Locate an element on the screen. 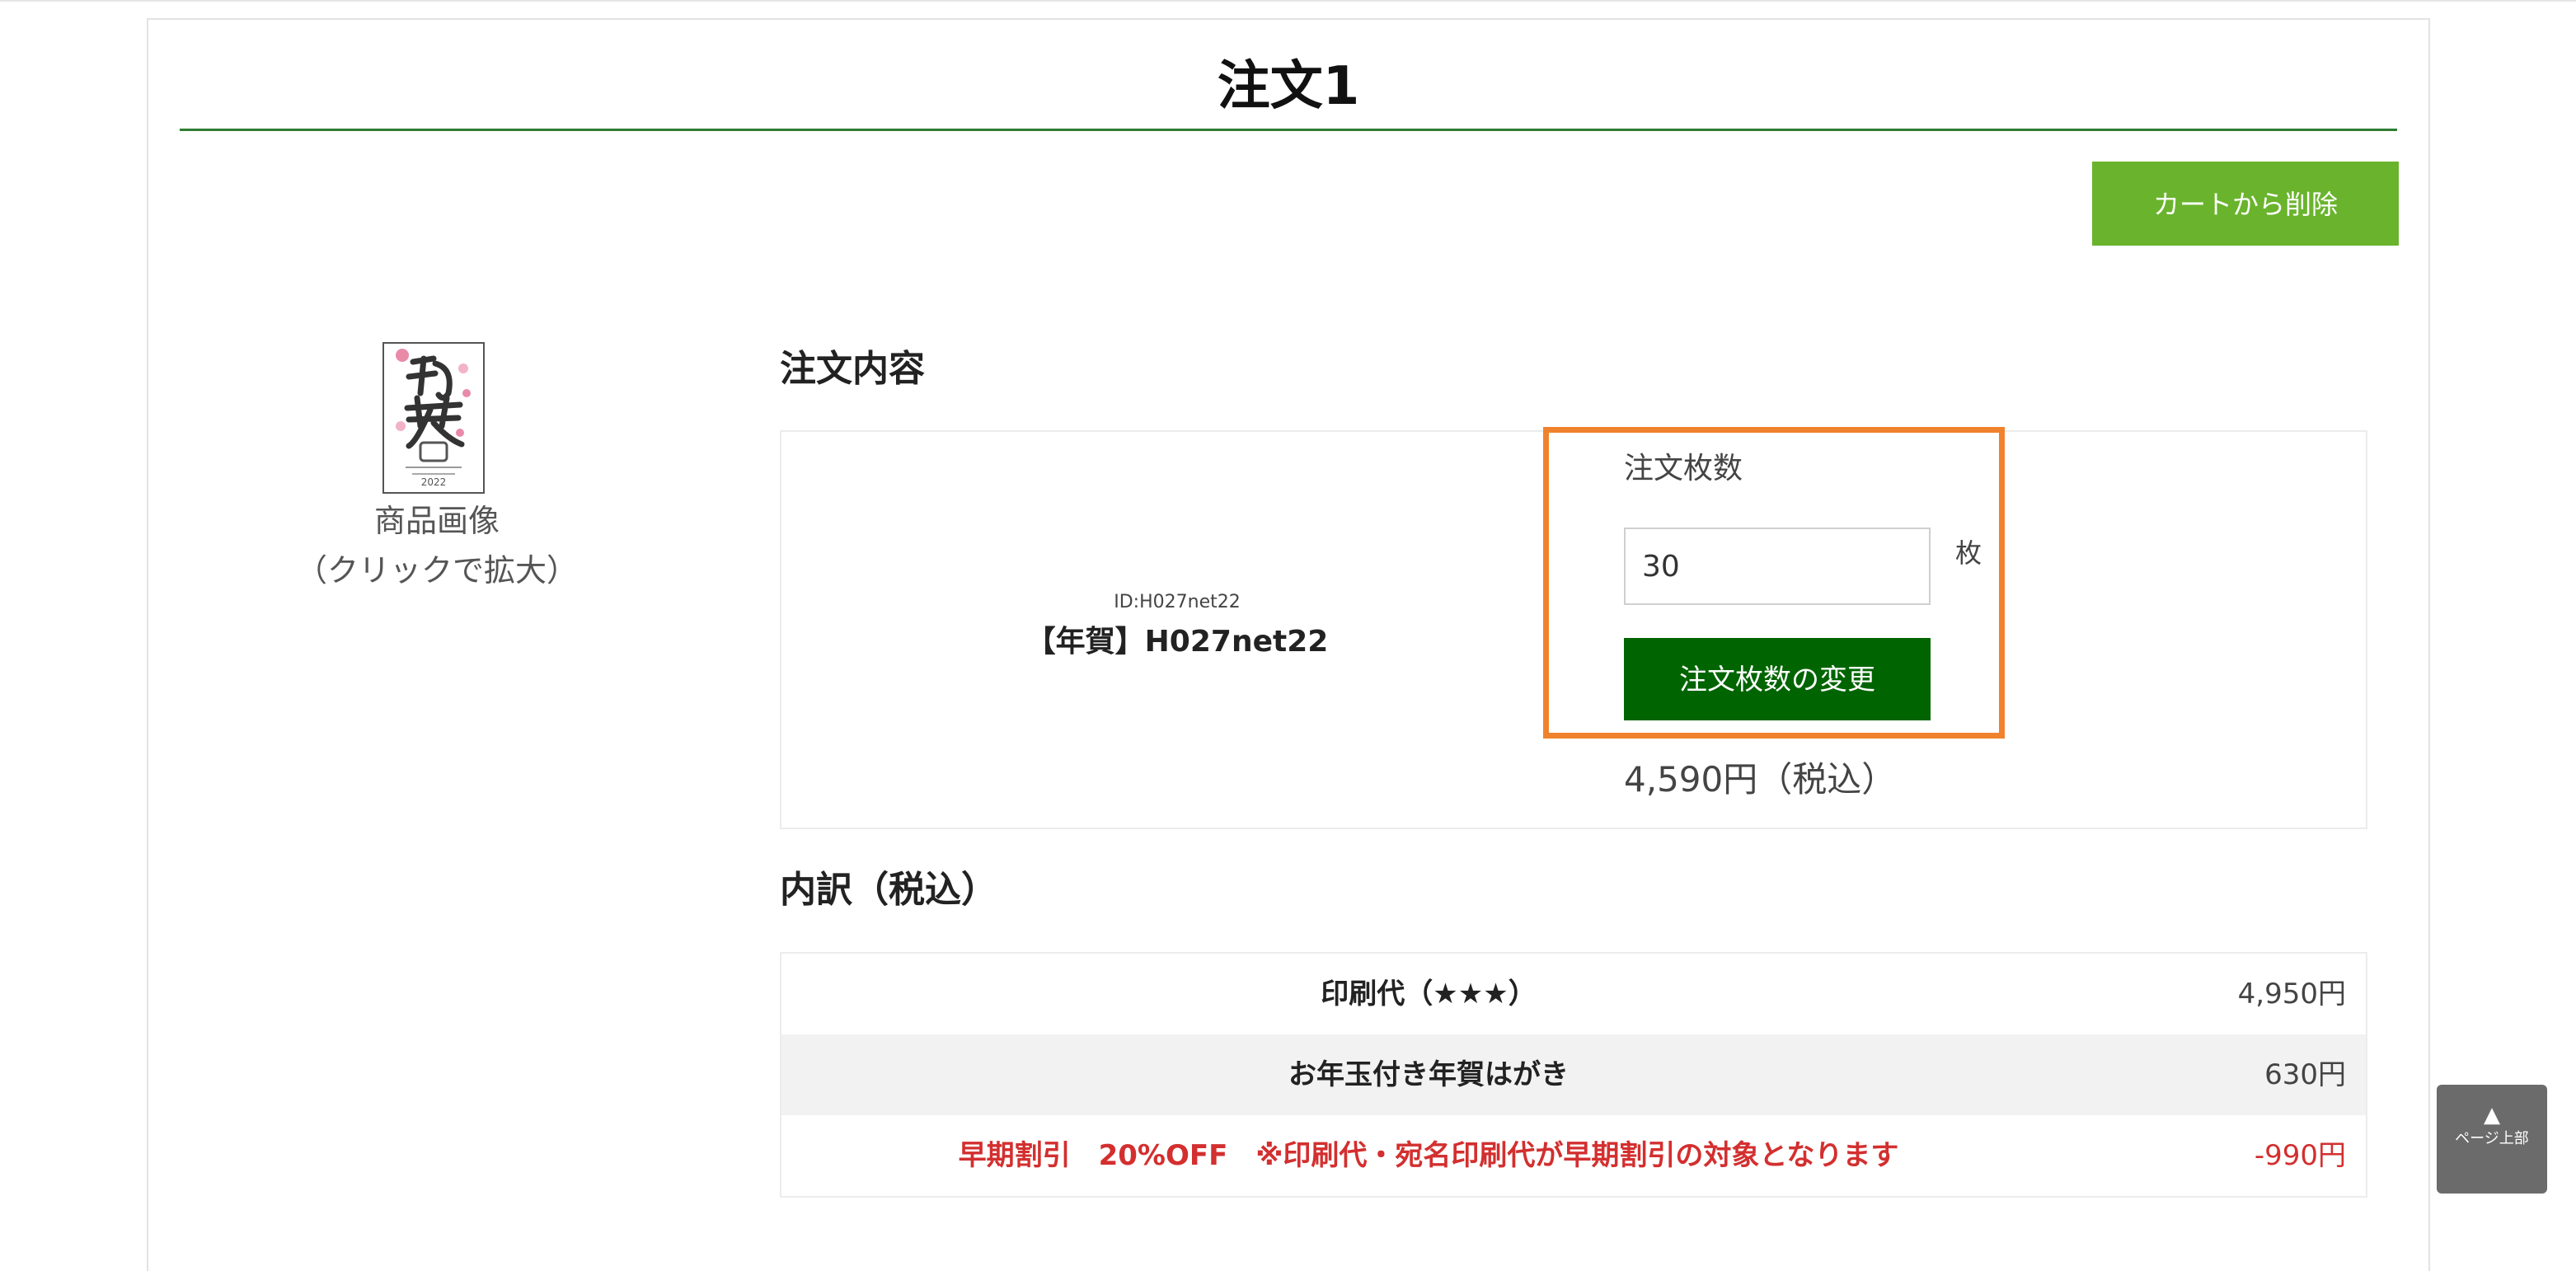  breakdown-value: -990円 is located at coordinates (2300, 1155).